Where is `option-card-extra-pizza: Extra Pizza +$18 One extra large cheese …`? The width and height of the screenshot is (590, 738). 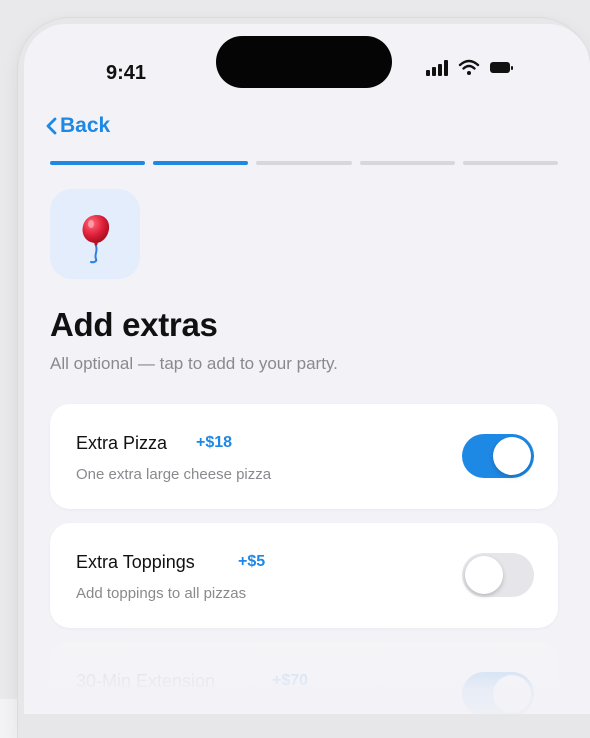
option-card-extra-pizza: Extra Pizza +$18 One extra large cheese … is located at coordinates (304, 456).